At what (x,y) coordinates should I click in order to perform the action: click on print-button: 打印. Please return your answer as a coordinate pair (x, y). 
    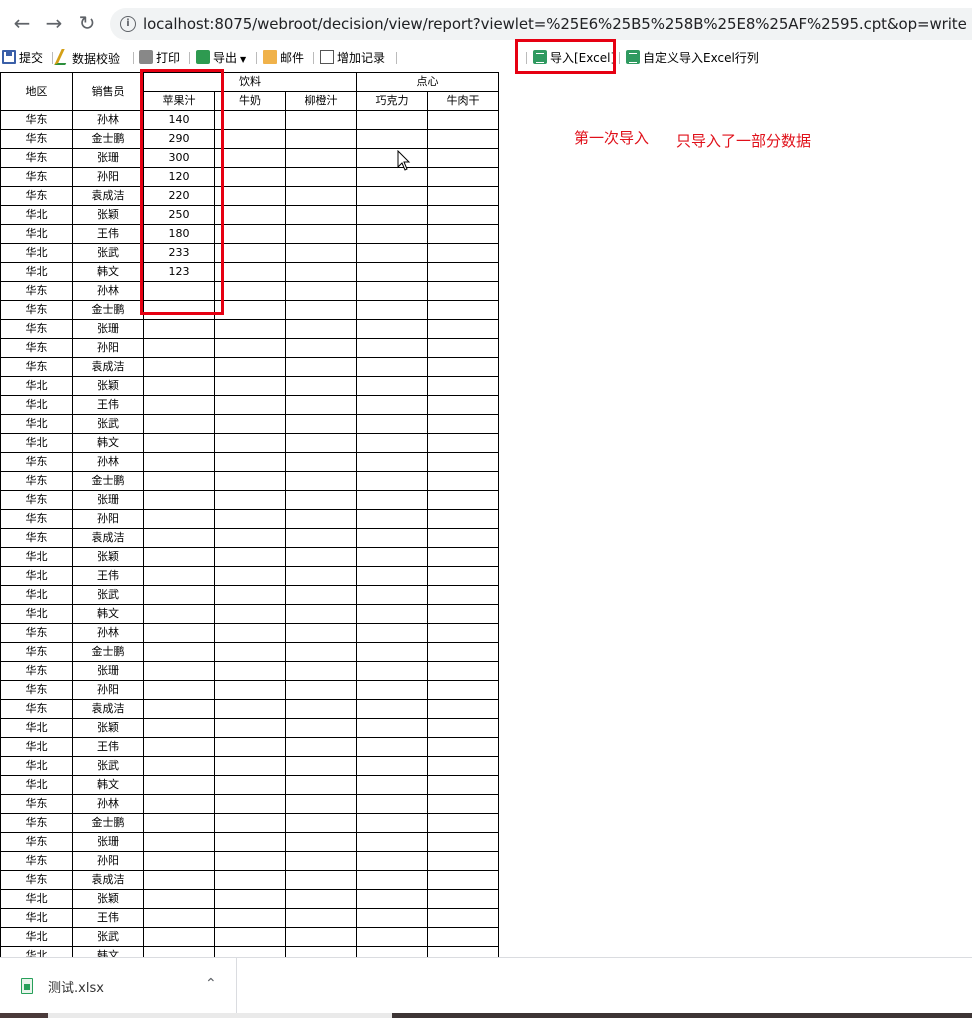
    Looking at the image, I should click on (159, 58).